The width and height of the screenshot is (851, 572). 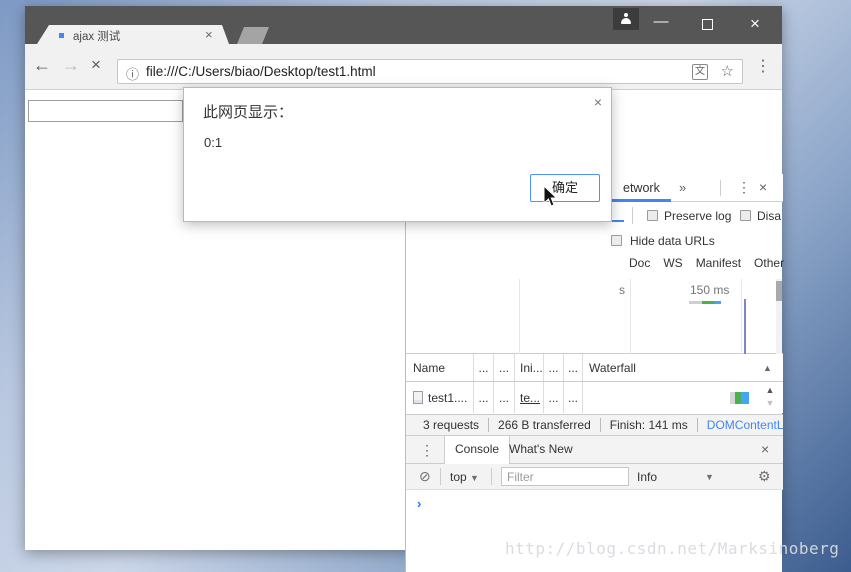 I want to click on tab-console: Console, so click(x=477, y=450).